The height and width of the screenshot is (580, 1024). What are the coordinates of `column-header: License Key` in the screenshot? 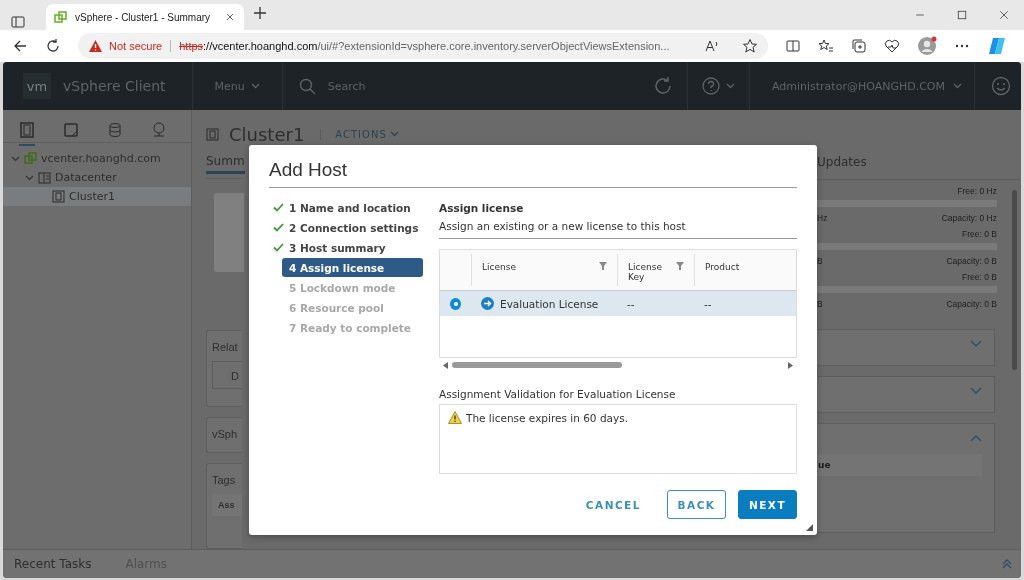 It's located at (645, 272).